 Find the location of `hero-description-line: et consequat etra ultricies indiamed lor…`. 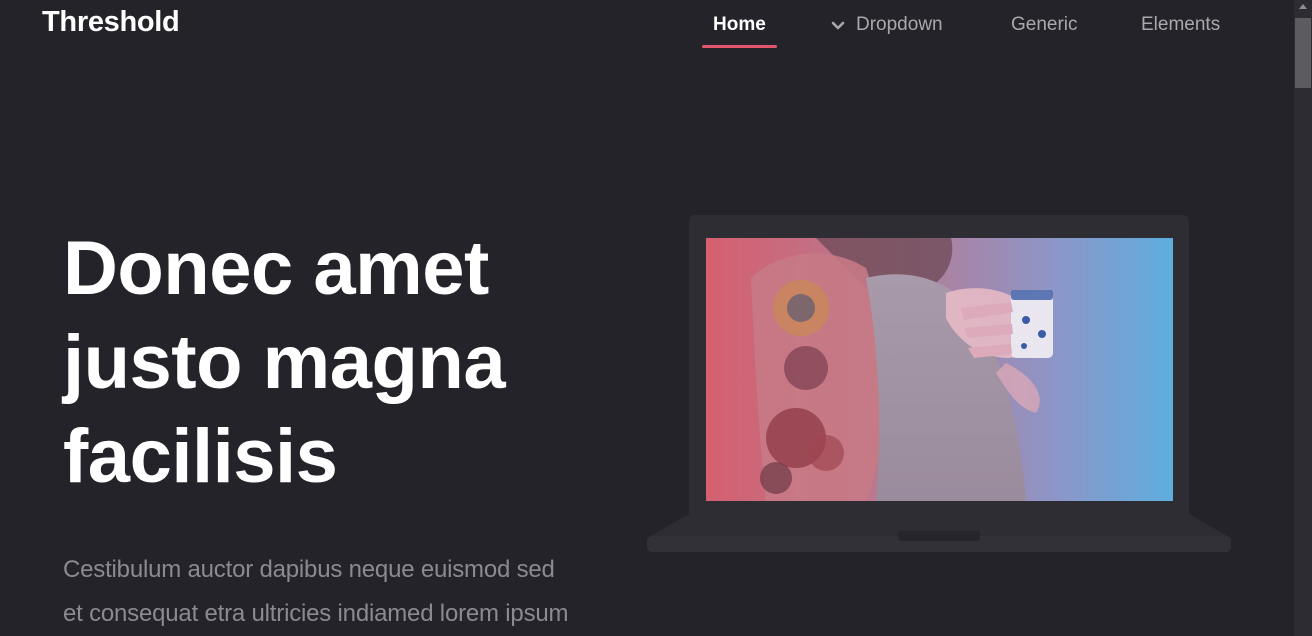

hero-description-line: et consequat etra ultricies indiamed lor… is located at coordinates (316, 613).